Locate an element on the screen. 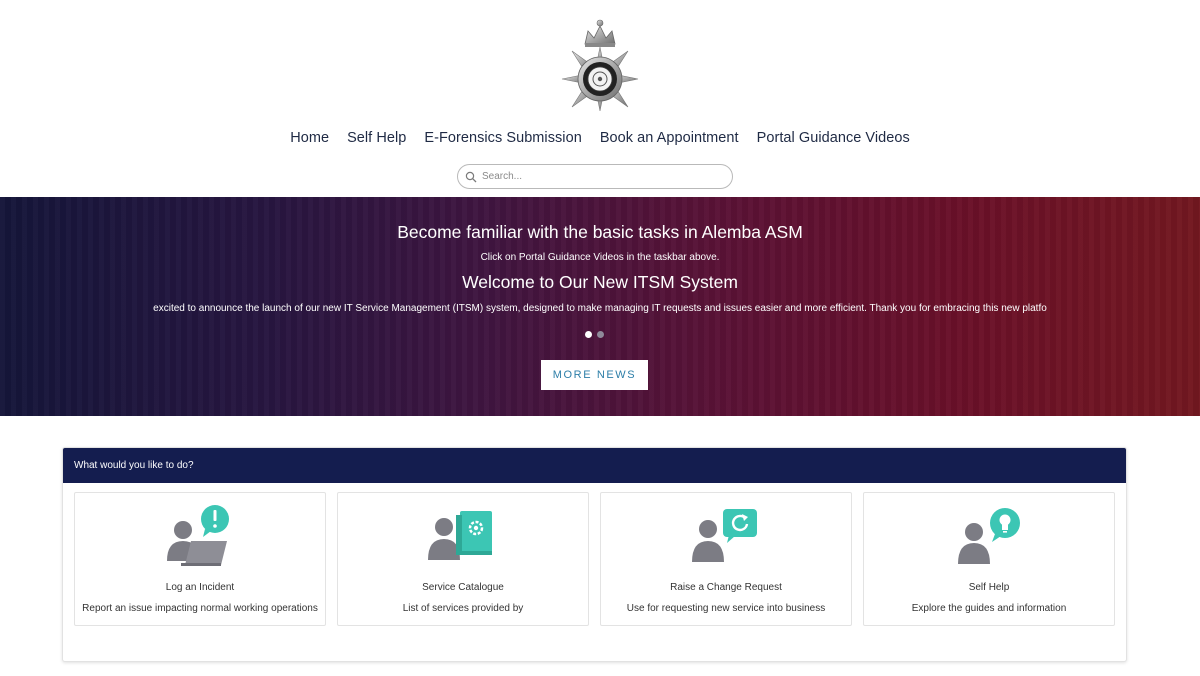 This screenshot has width=1200, height=676. crest-icon is located at coordinates (600, 65).